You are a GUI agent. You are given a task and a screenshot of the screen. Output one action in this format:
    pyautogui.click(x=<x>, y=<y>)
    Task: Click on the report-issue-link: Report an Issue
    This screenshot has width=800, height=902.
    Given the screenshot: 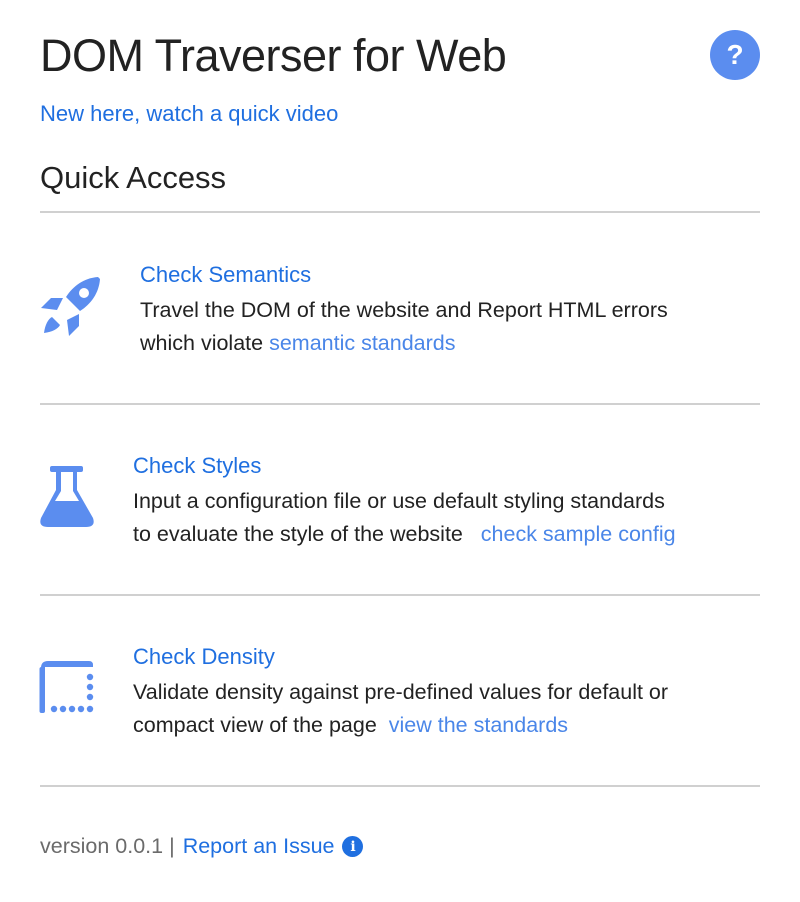 What is the action you would take?
    pyautogui.click(x=259, y=846)
    